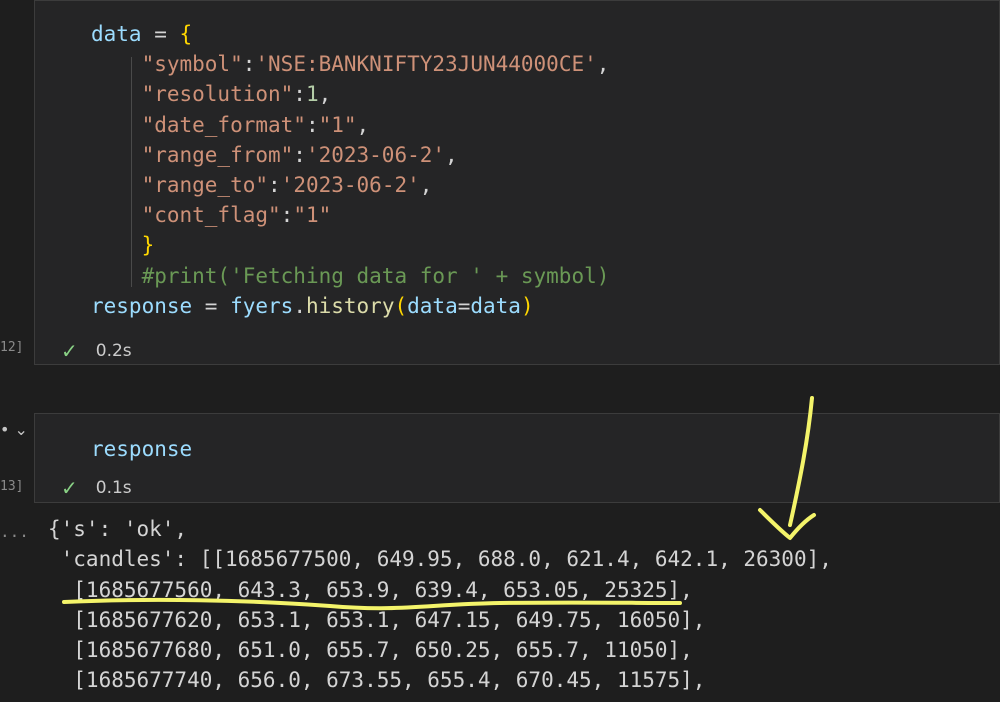  Describe the element at coordinates (255, 124) in the screenshot. I see `code-line-4: "date_format":"1",` at that location.